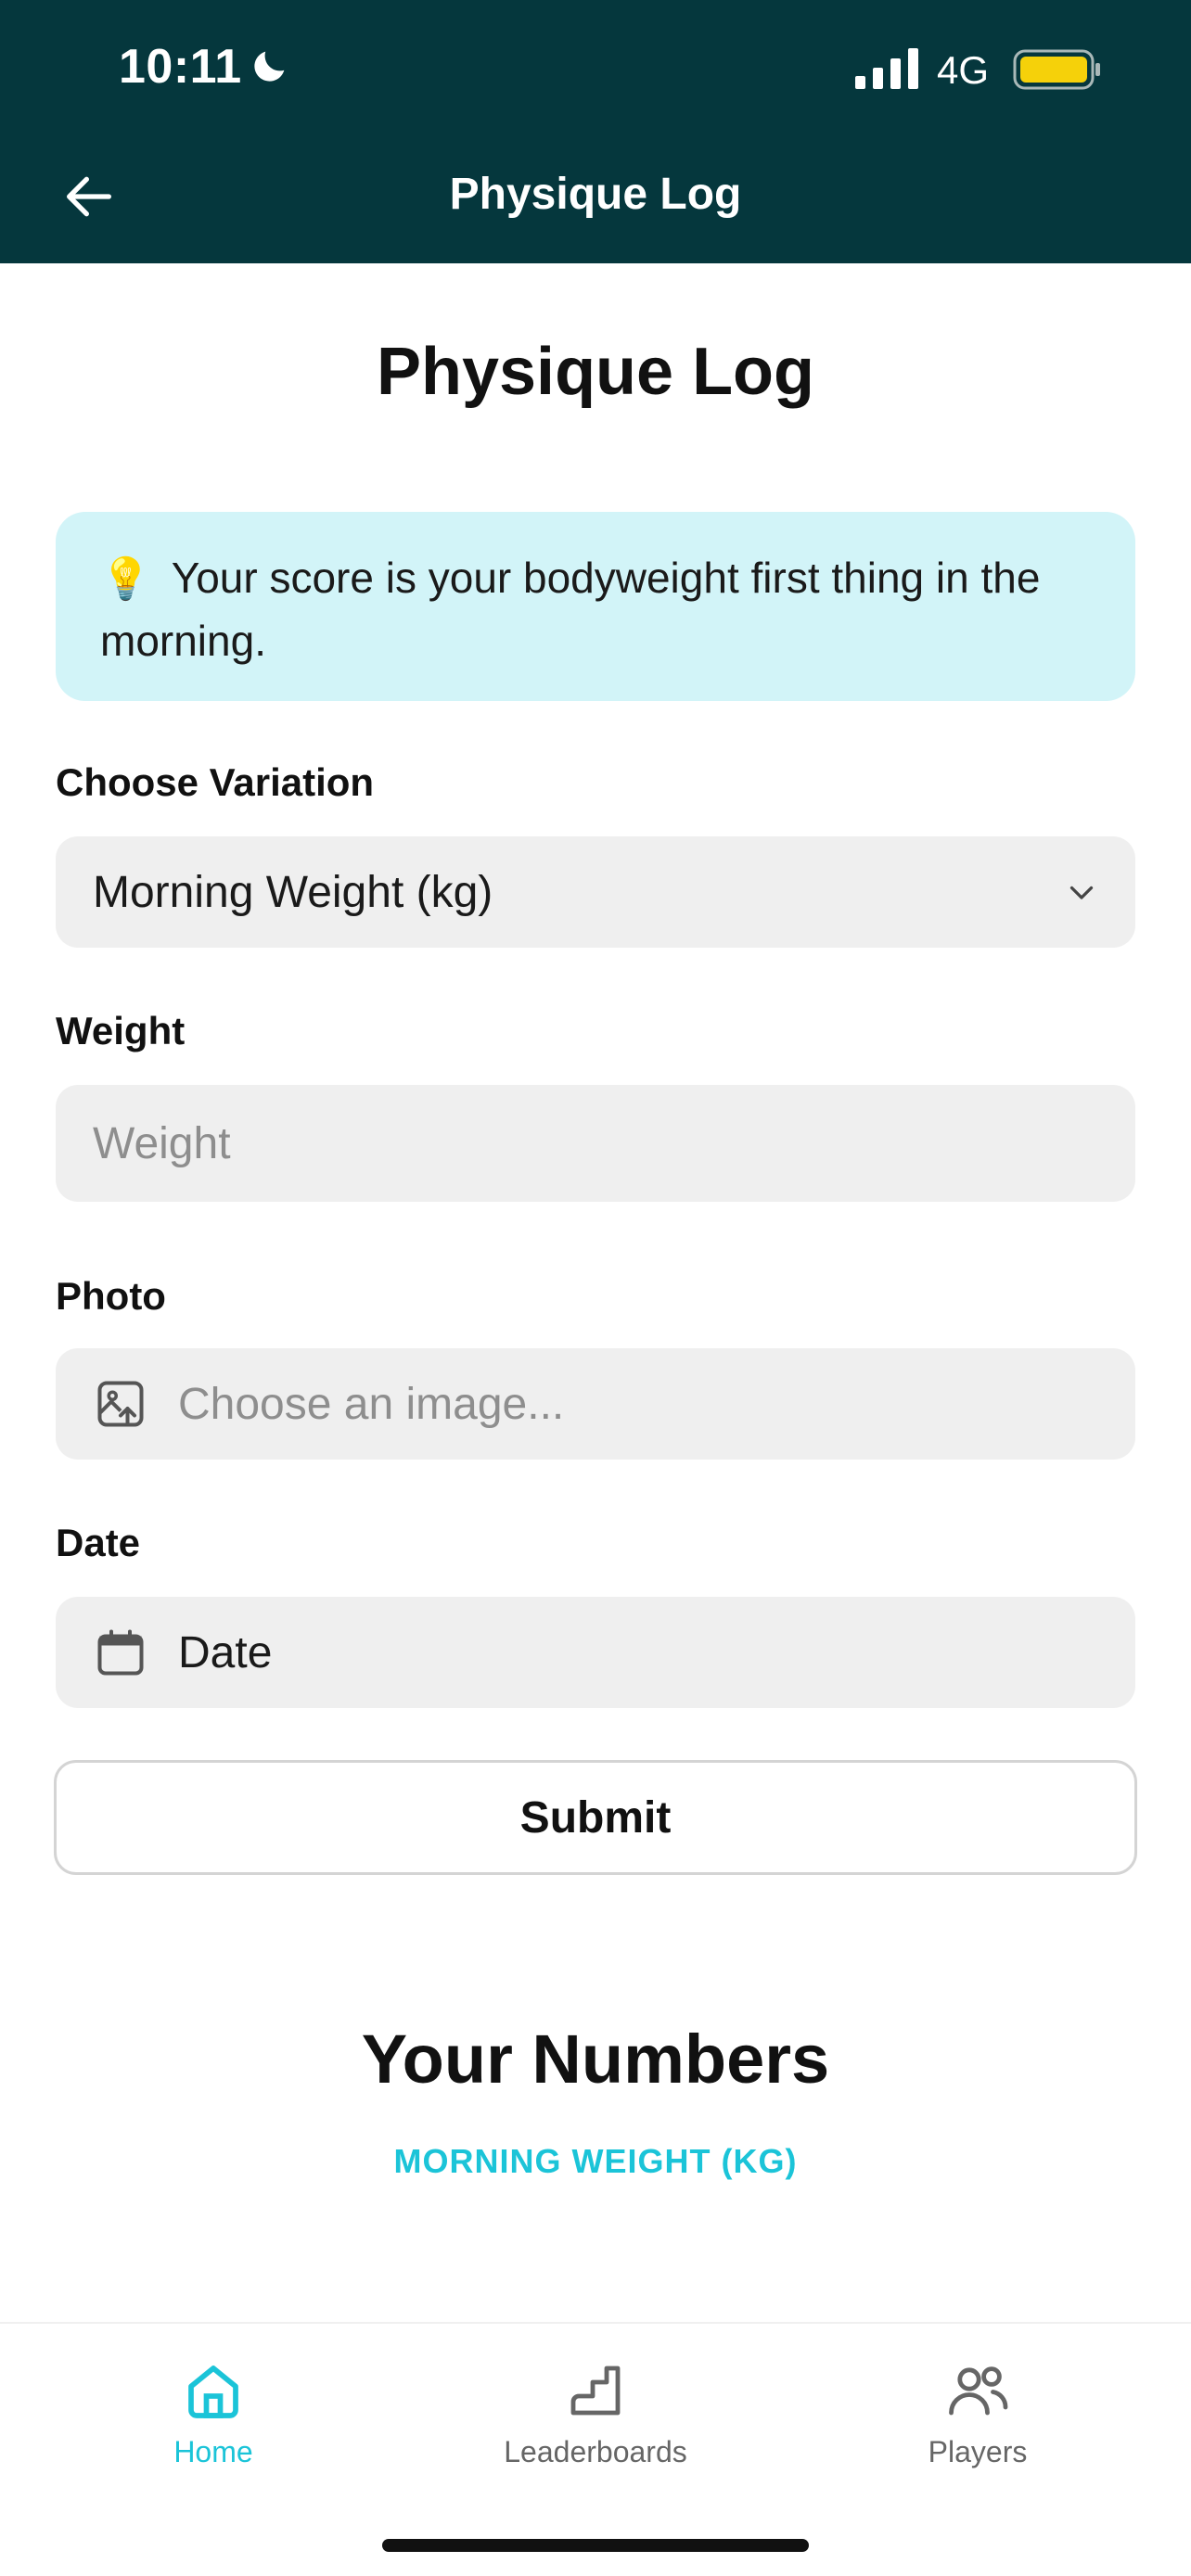 Image resolution: width=1191 pixels, height=2576 pixels. What do you see at coordinates (595, 1652) in the screenshot?
I see `date-picker: Date` at bounding box center [595, 1652].